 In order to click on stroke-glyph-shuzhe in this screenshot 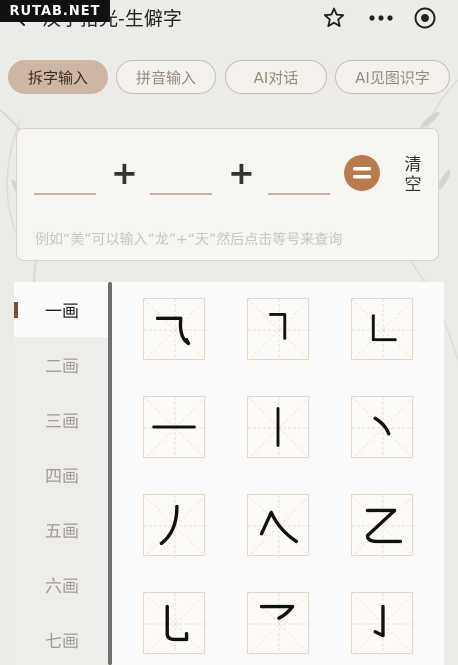, I will do `click(384, 328)`.